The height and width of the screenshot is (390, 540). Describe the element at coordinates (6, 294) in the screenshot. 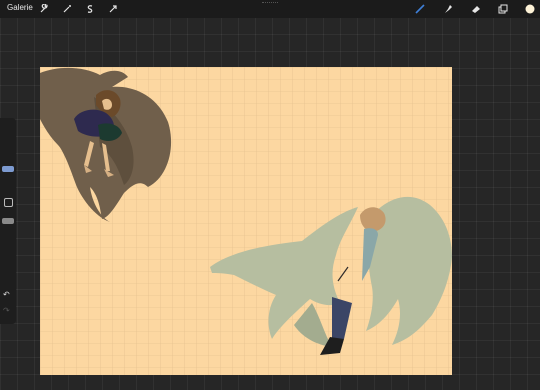

I see `undo-button: ↶` at that location.